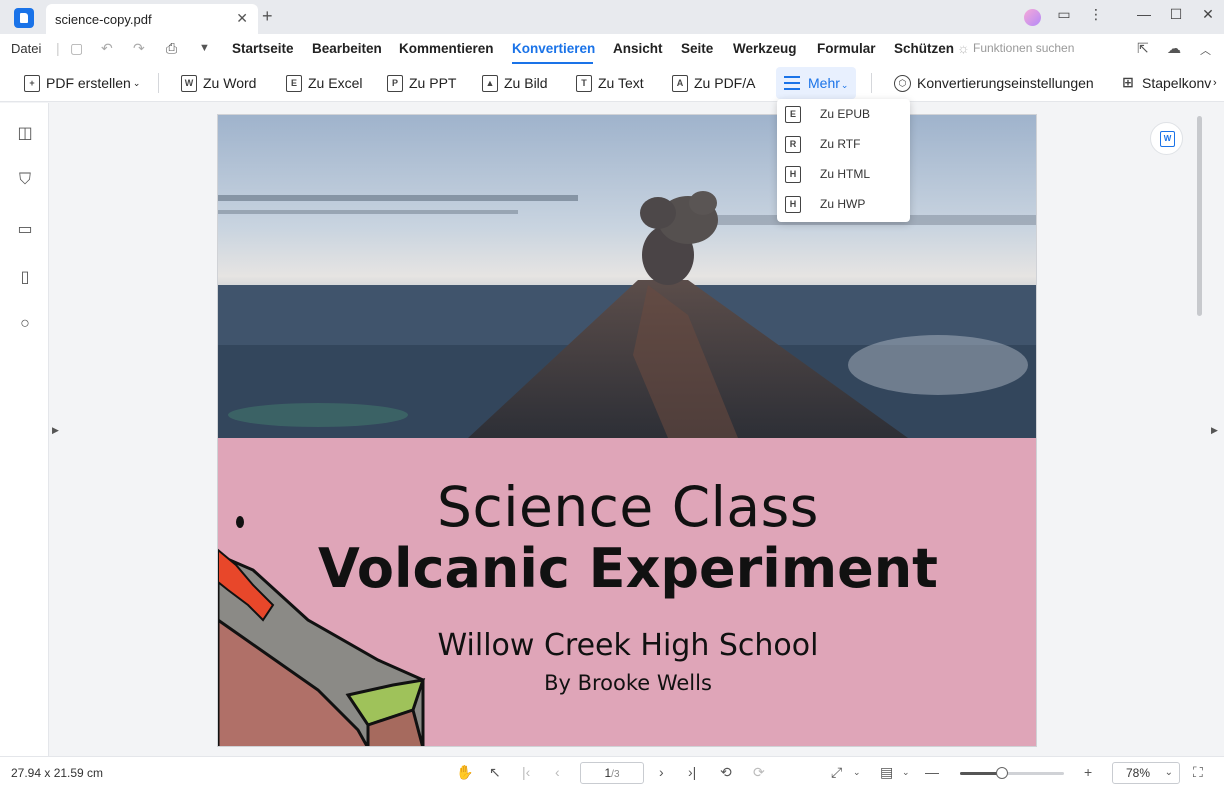 The width and height of the screenshot is (1224, 787). What do you see at coordinates (1205, 50) in the screenshot?
I see `collapse-ribbon-icon: ︿` at bounding box center [1205, 50].